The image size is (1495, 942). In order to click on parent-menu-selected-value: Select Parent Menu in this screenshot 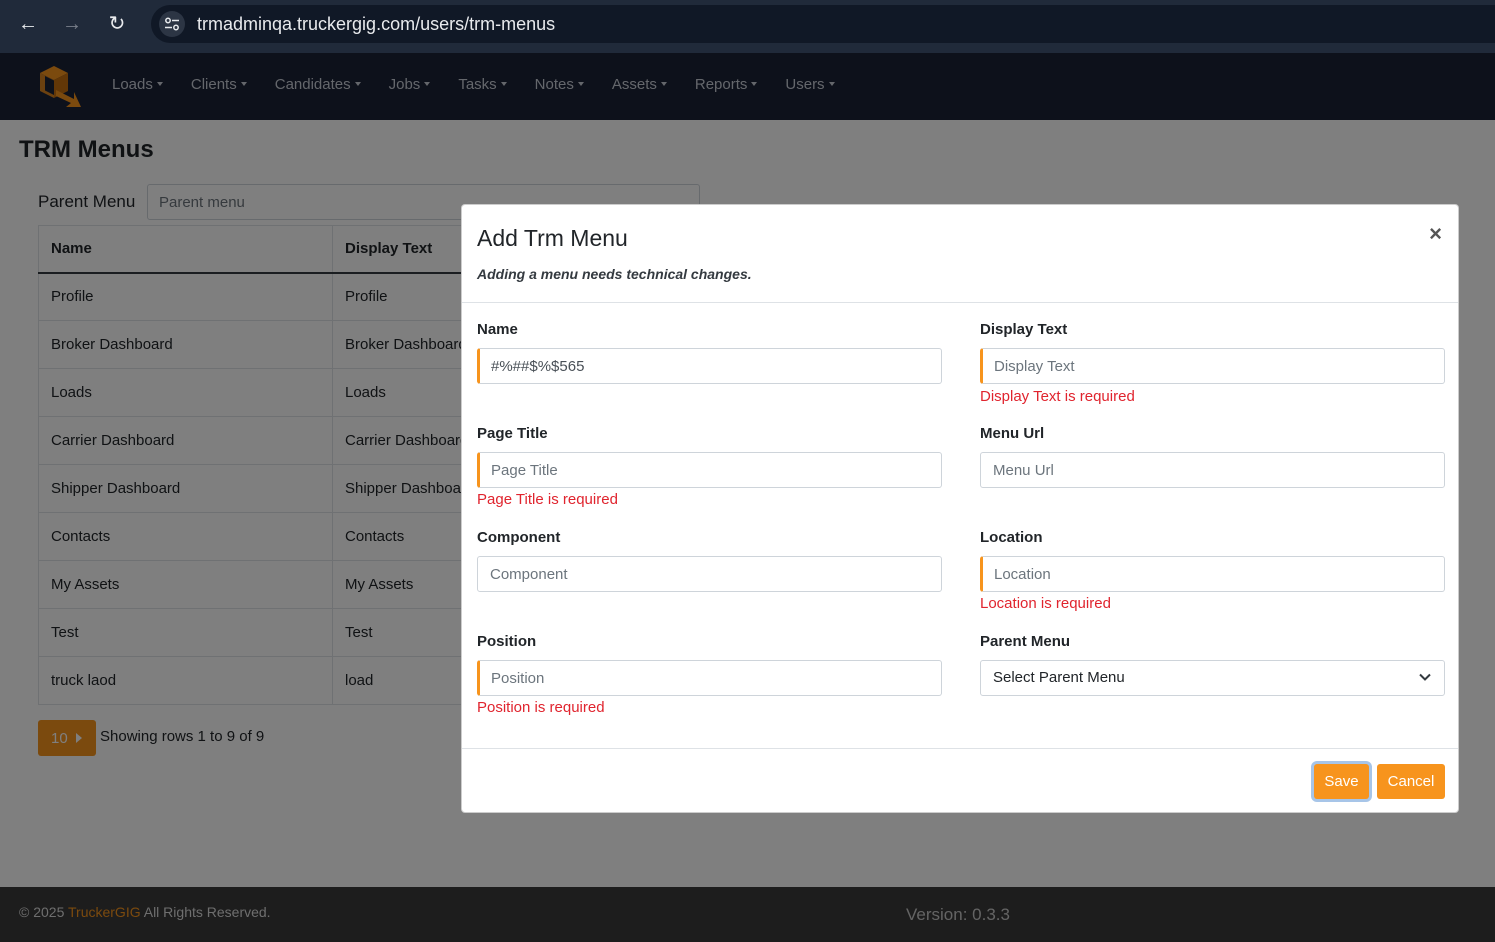, I will do `click(1059, 677)`.